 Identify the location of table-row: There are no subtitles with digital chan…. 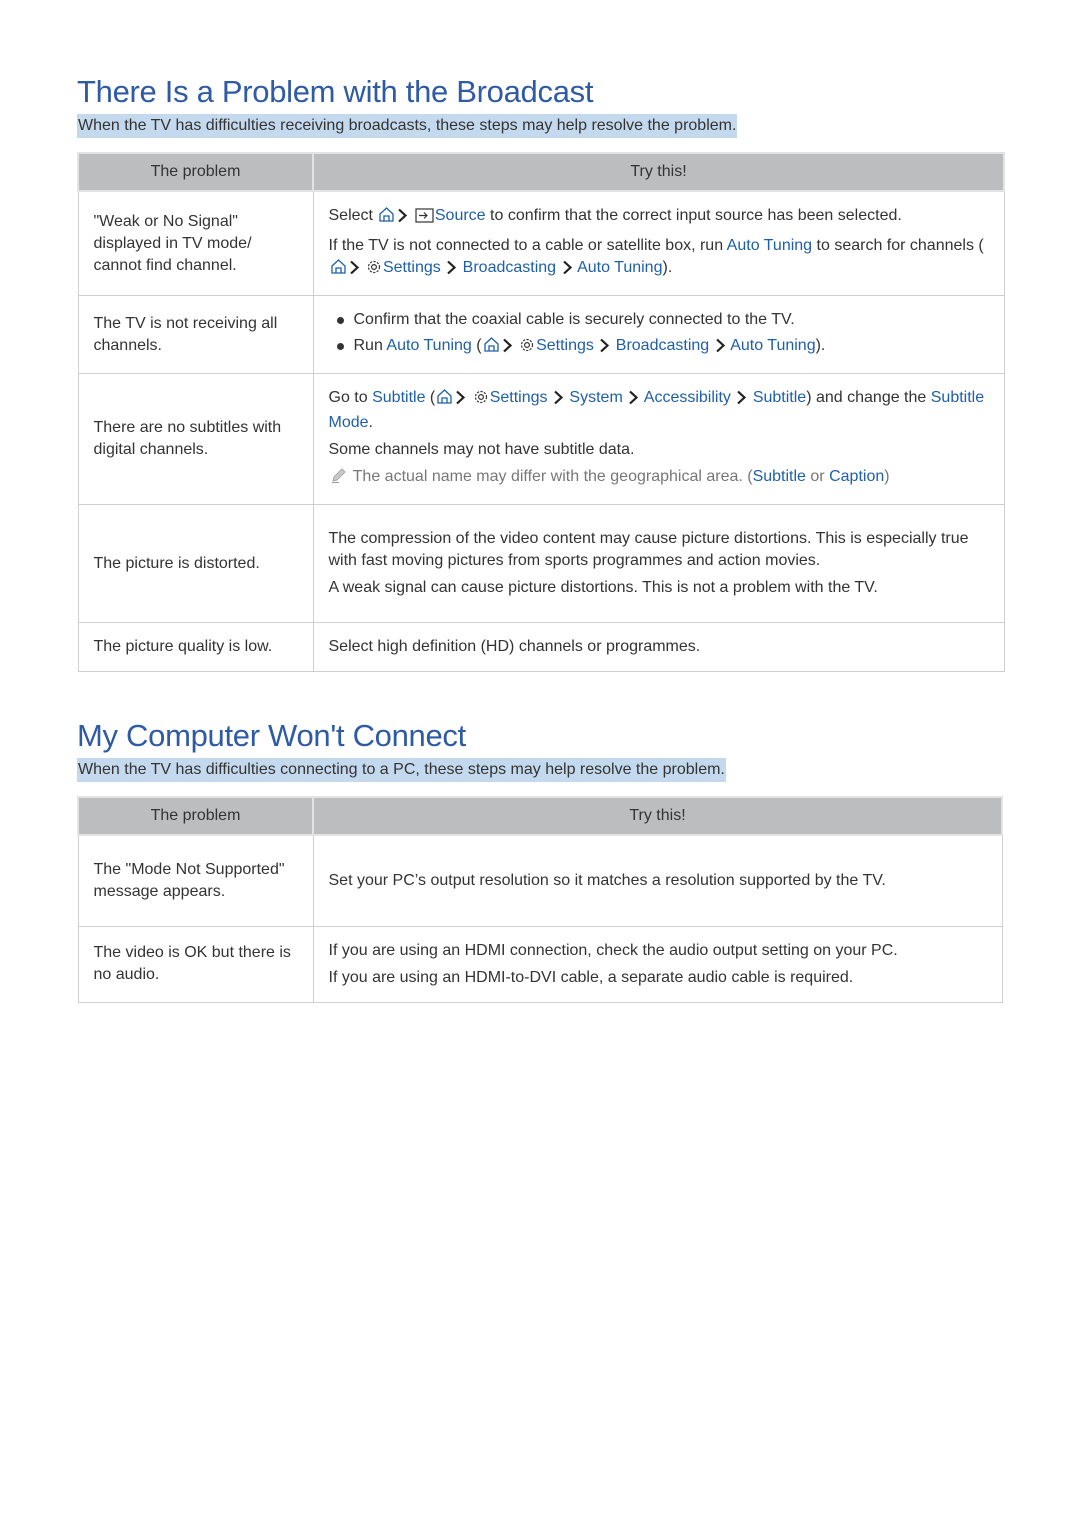
(541, 439).